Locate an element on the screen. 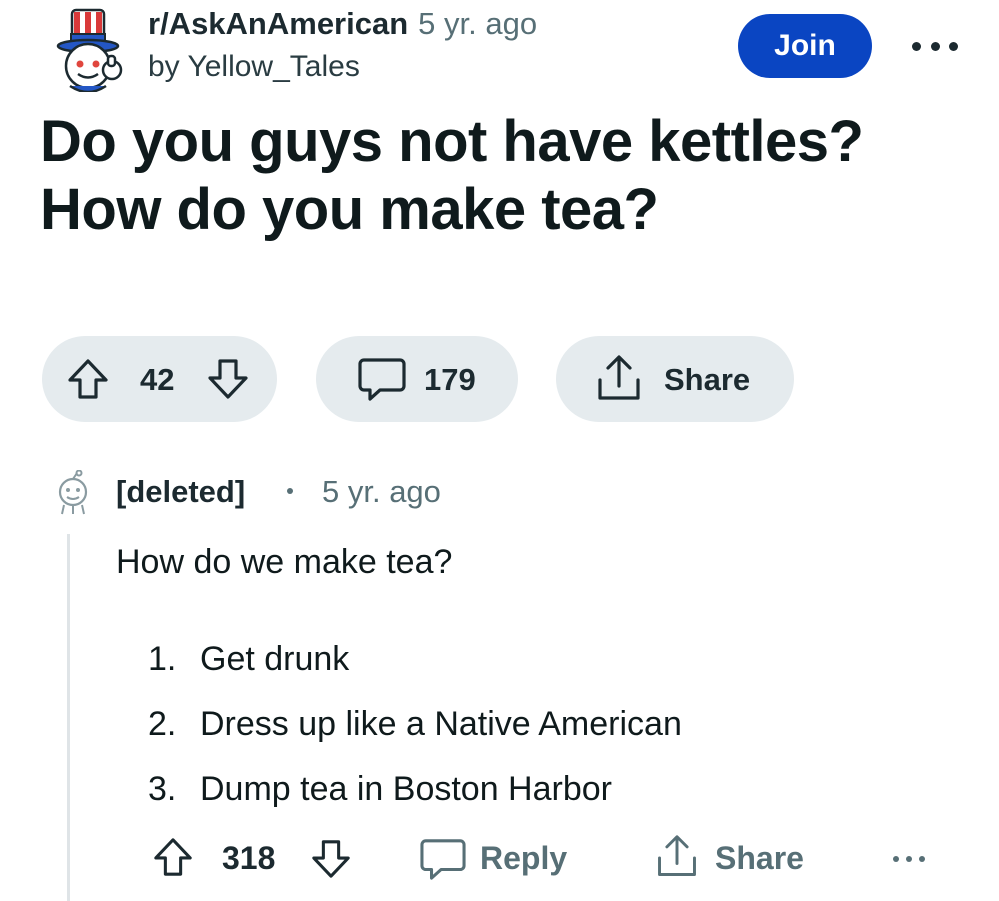 This screenshot has width=999, height=901. list-item: 2. Dress up like a Native American is located at coordinates (415, 724).